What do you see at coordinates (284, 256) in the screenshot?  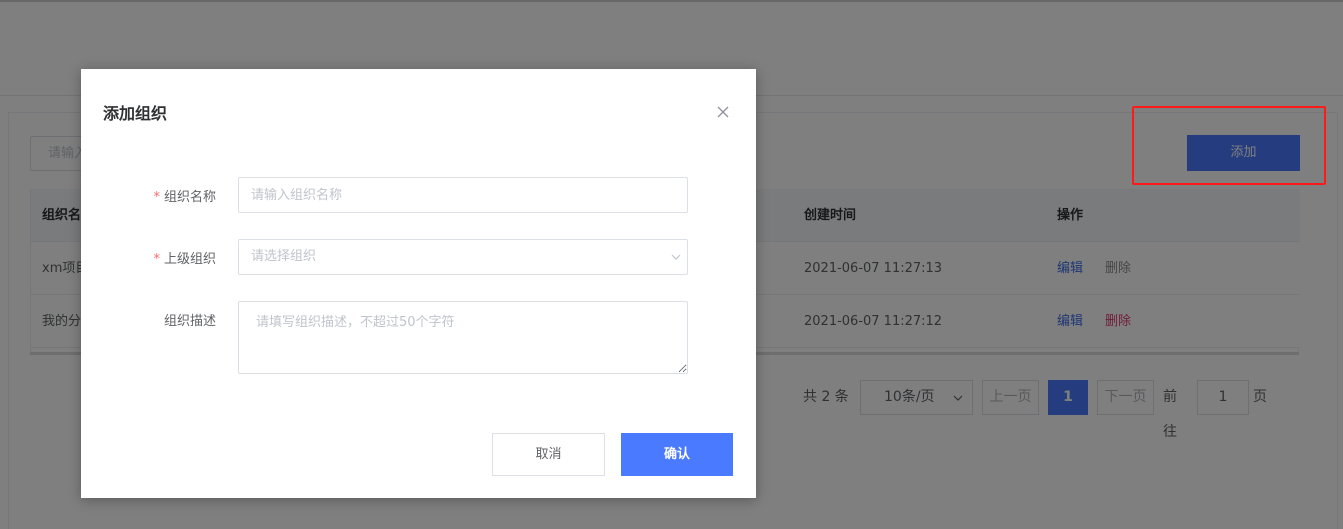 I see `select-placeholder: 请选择组织` at bounding box center [284, 256].